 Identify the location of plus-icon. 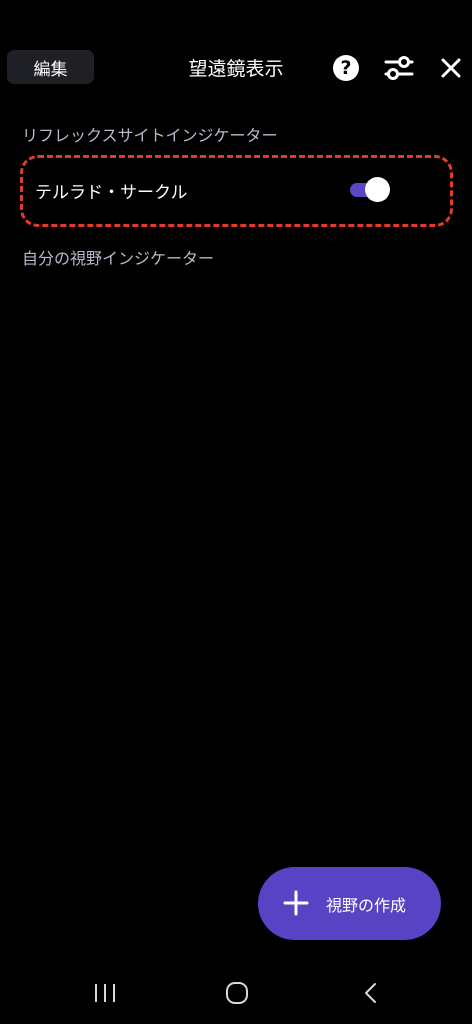
(296, 903).